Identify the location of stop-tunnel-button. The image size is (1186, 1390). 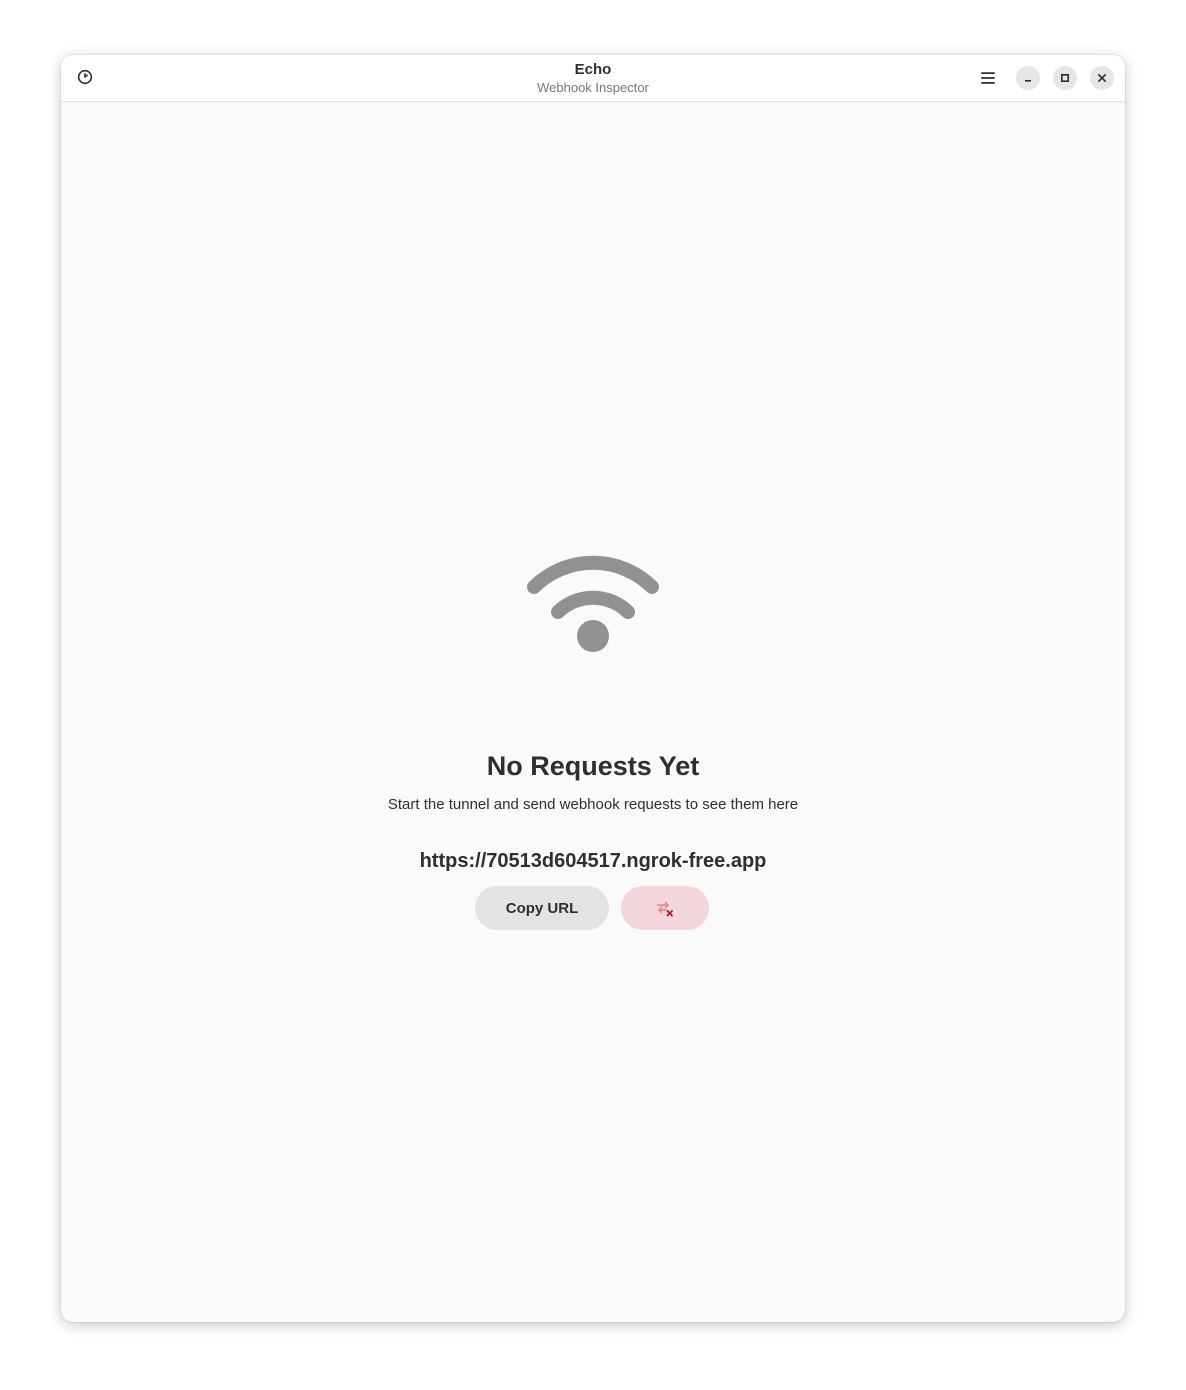
(665, 908).